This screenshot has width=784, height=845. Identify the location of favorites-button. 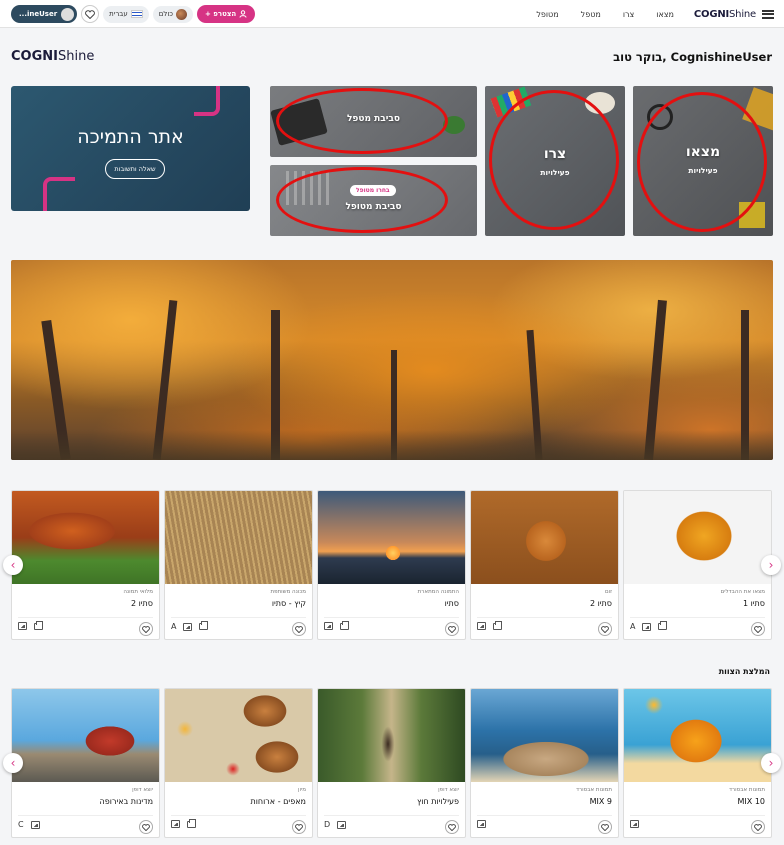
(90, 14).